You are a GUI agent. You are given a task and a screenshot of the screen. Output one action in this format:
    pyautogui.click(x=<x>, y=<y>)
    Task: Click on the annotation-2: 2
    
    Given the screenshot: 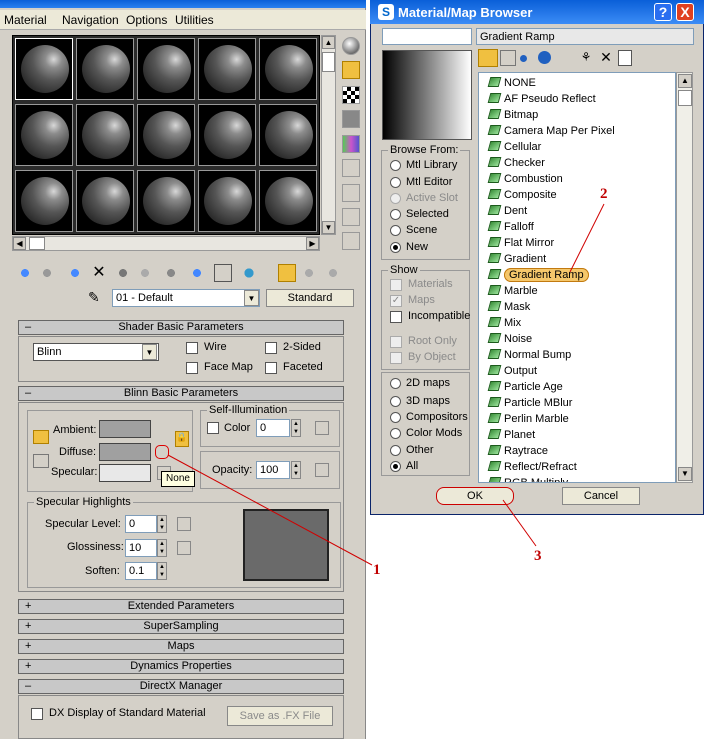 What is the action you would take?
    pyautogui.click(x=604, y=194)
    